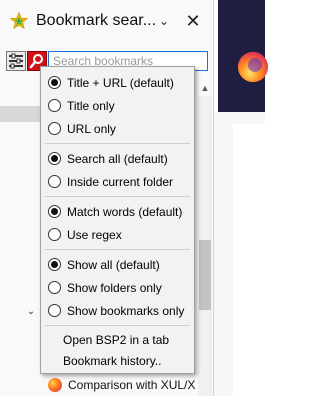 The width and height of the screenshot is (320, 396). What do you see at coordinates (205, 88) in the screenshot?
I see `scroll-up-icon: ▲` at bounding box center [205, 88].